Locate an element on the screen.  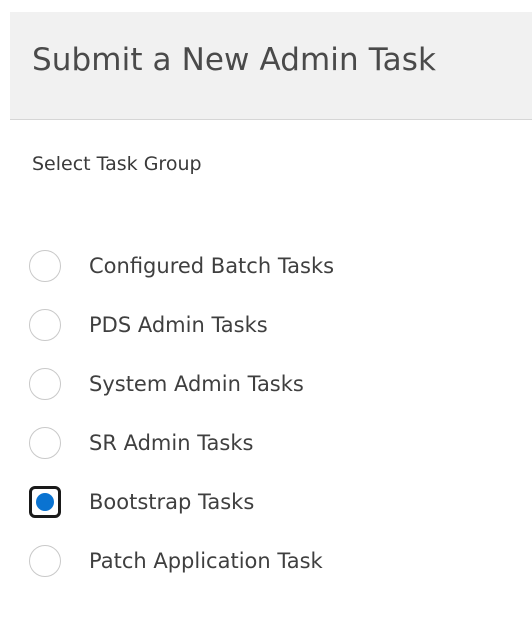
radio-option-label: SR Admin Tasks is located at coordinates (171, 443).